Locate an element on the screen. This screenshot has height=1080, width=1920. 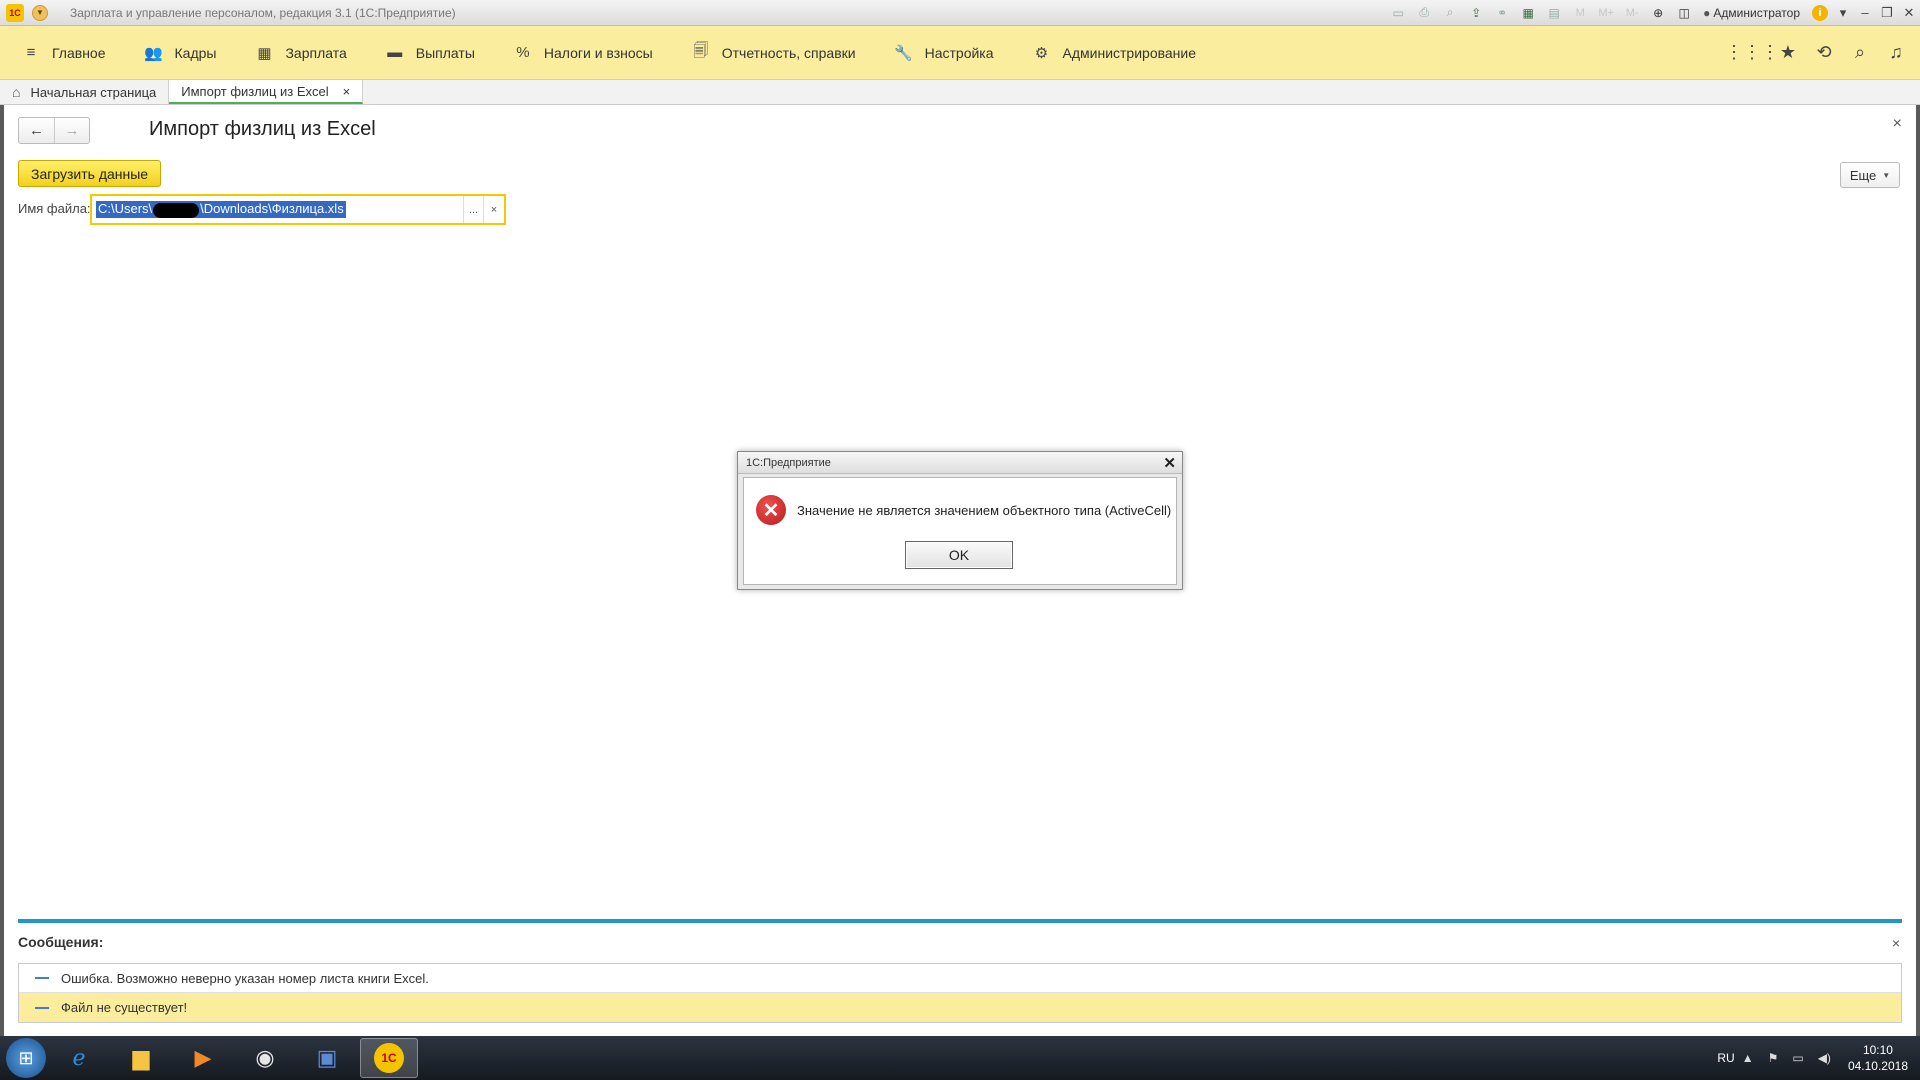
app-1c-icon: 1С is located at coordinates (389, 1058).